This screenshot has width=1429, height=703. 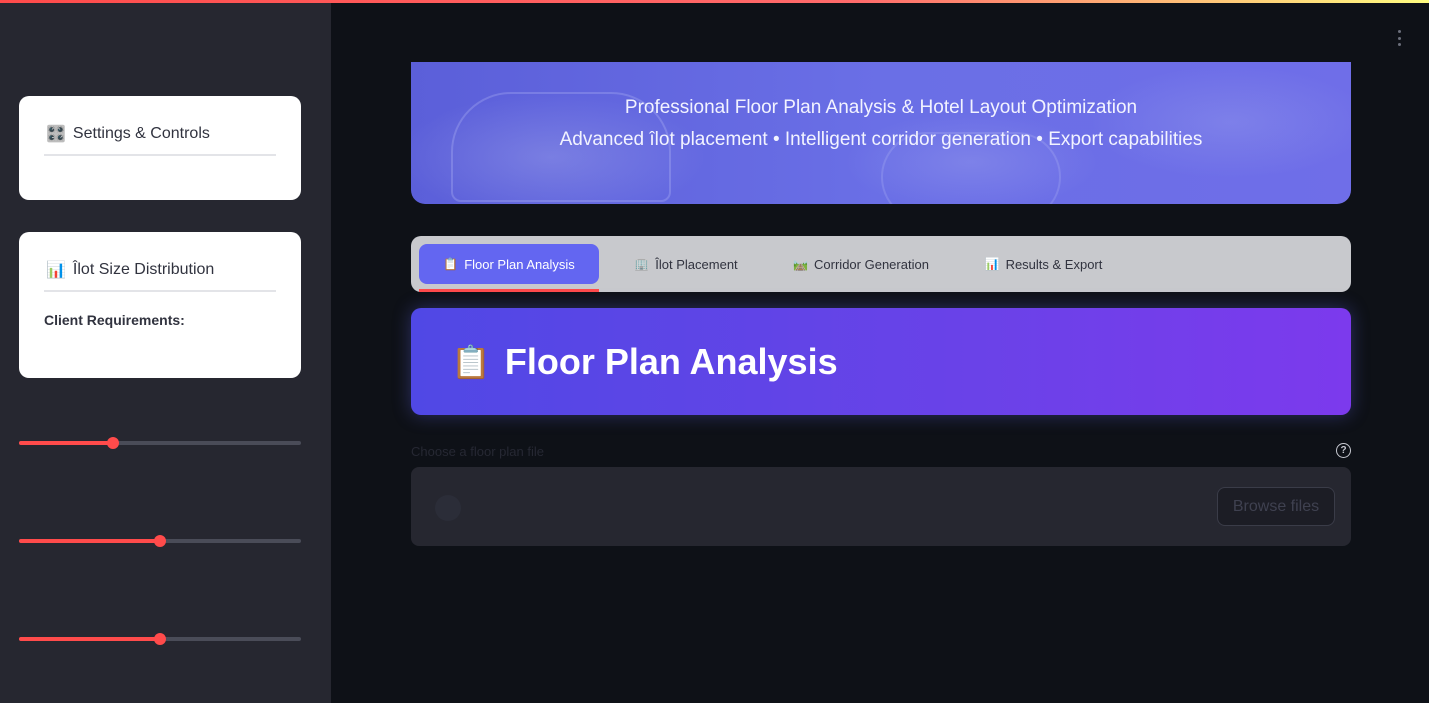 I want to click on help-icon: ?, so click(x=1343, y=450).